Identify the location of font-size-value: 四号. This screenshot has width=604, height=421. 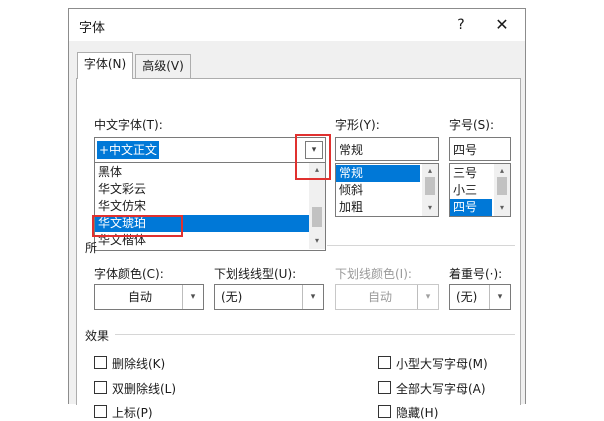
(465, 150).